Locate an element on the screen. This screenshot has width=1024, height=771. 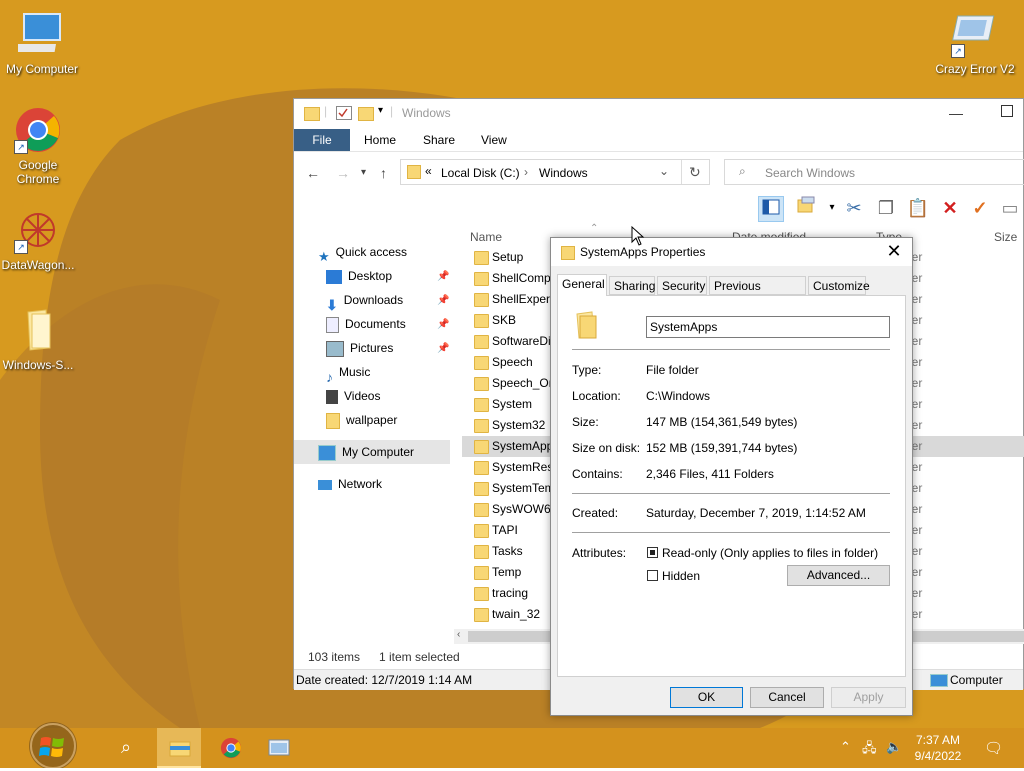
nav-wallpaper: wallpaper is located at coordinates (361, 420).